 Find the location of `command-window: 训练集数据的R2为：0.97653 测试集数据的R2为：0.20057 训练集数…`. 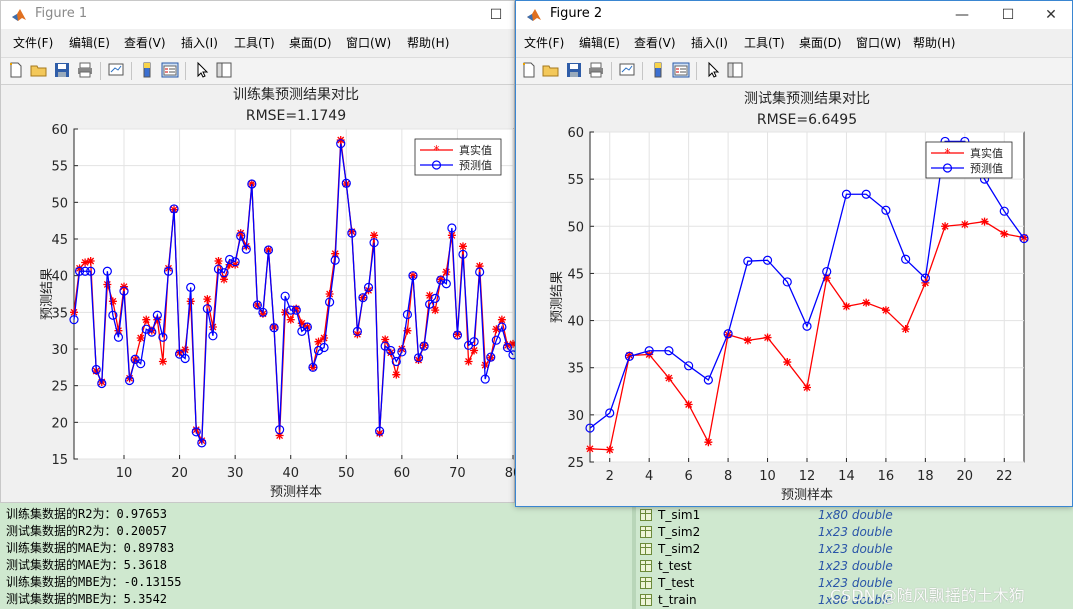

command-window: 训练集数据的R2为：0.97653 测试集数据的R2为：0.20057 训练集数… is located at coordinates (316, 556).